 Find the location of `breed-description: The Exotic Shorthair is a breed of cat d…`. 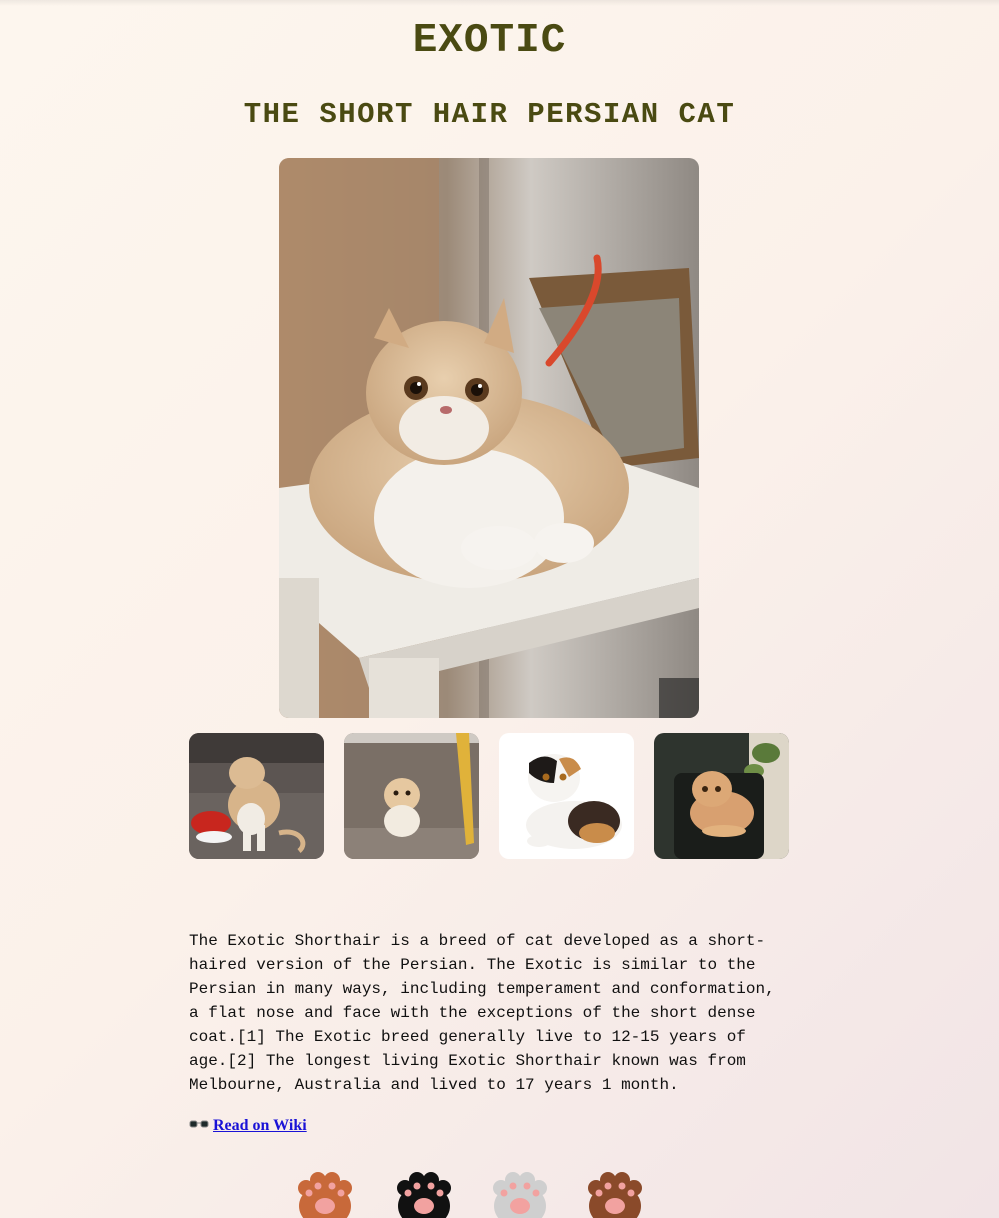

breed-description: The Exotic Shorthair is a breed of cat d… is located at coordinates (482, 1013).